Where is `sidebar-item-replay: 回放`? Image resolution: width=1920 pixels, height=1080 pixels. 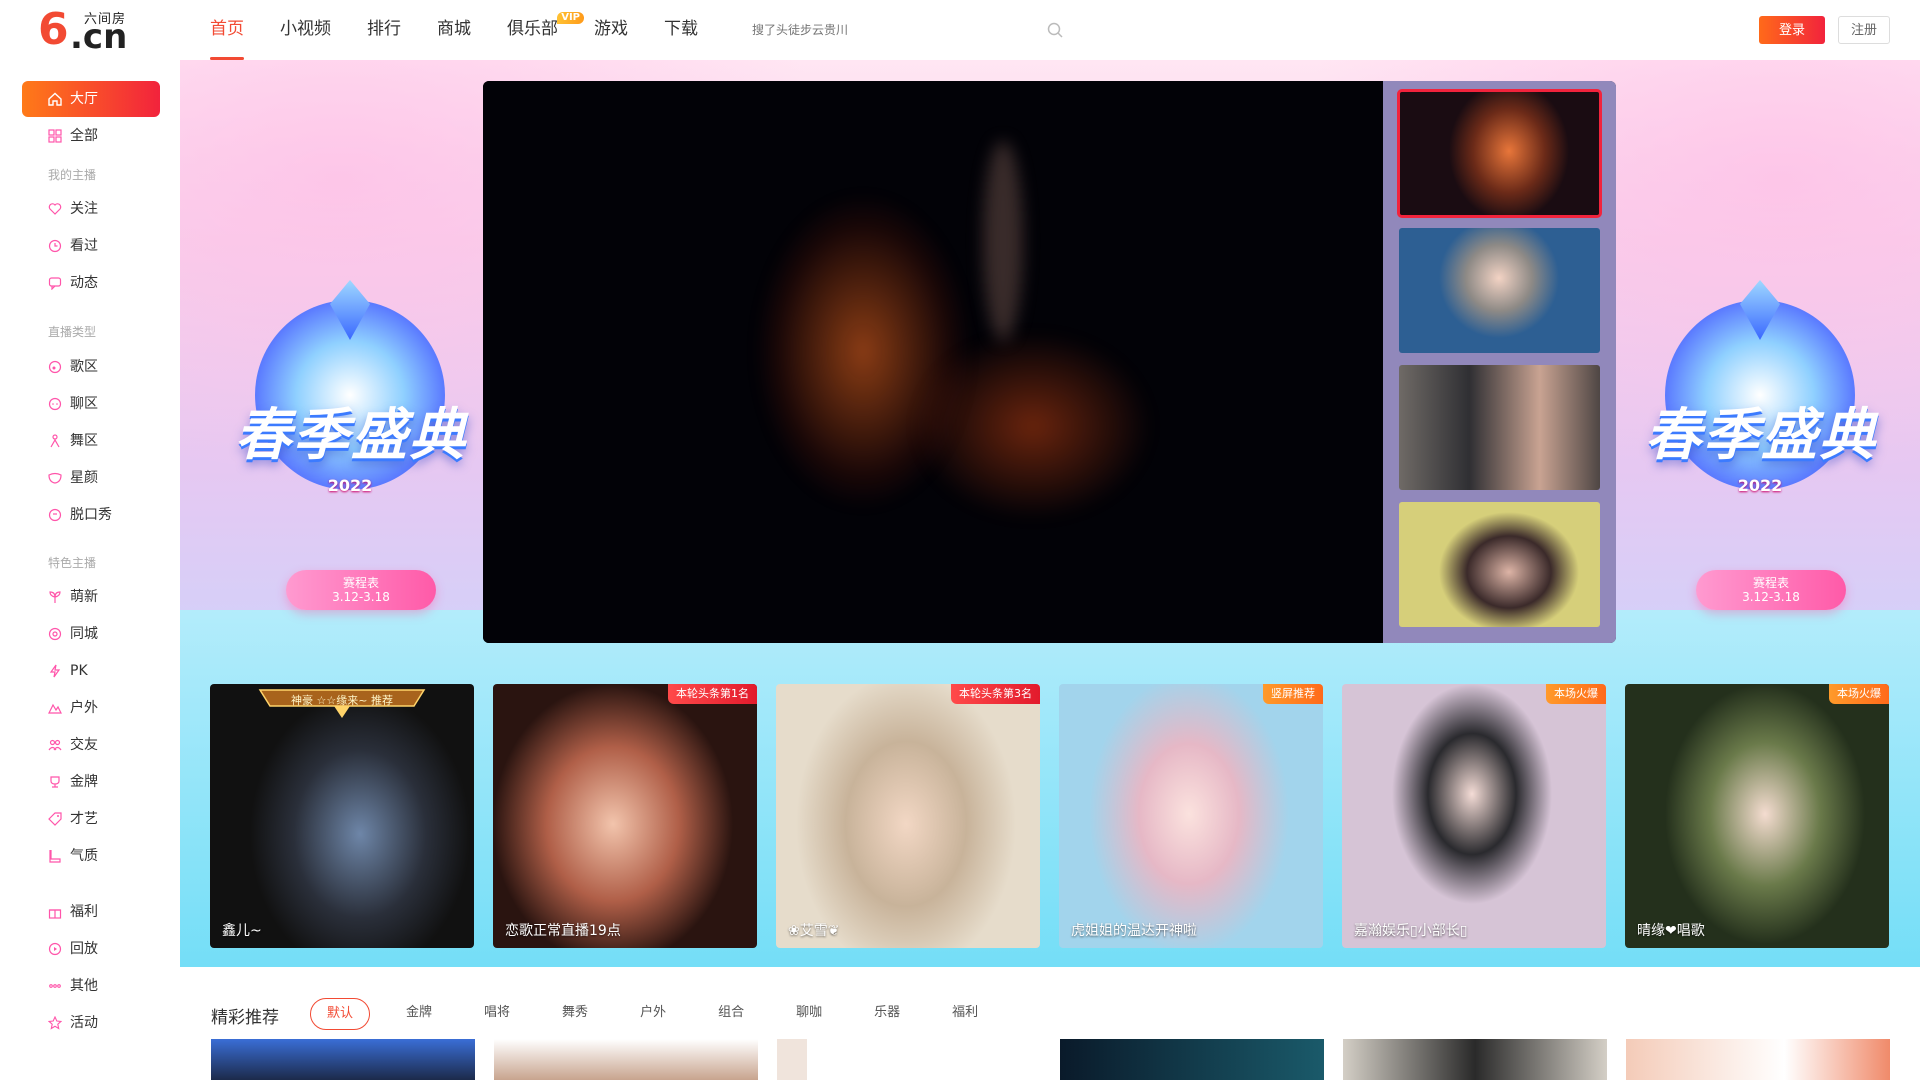
sidebar-item-replay: 回放 is located at coordinates (91, 949).